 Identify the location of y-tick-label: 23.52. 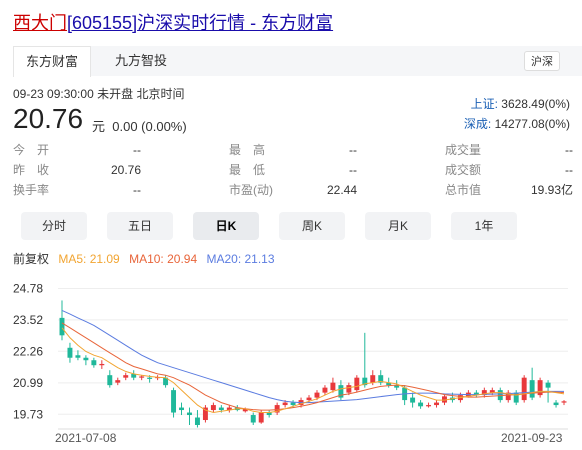
(28, 320).